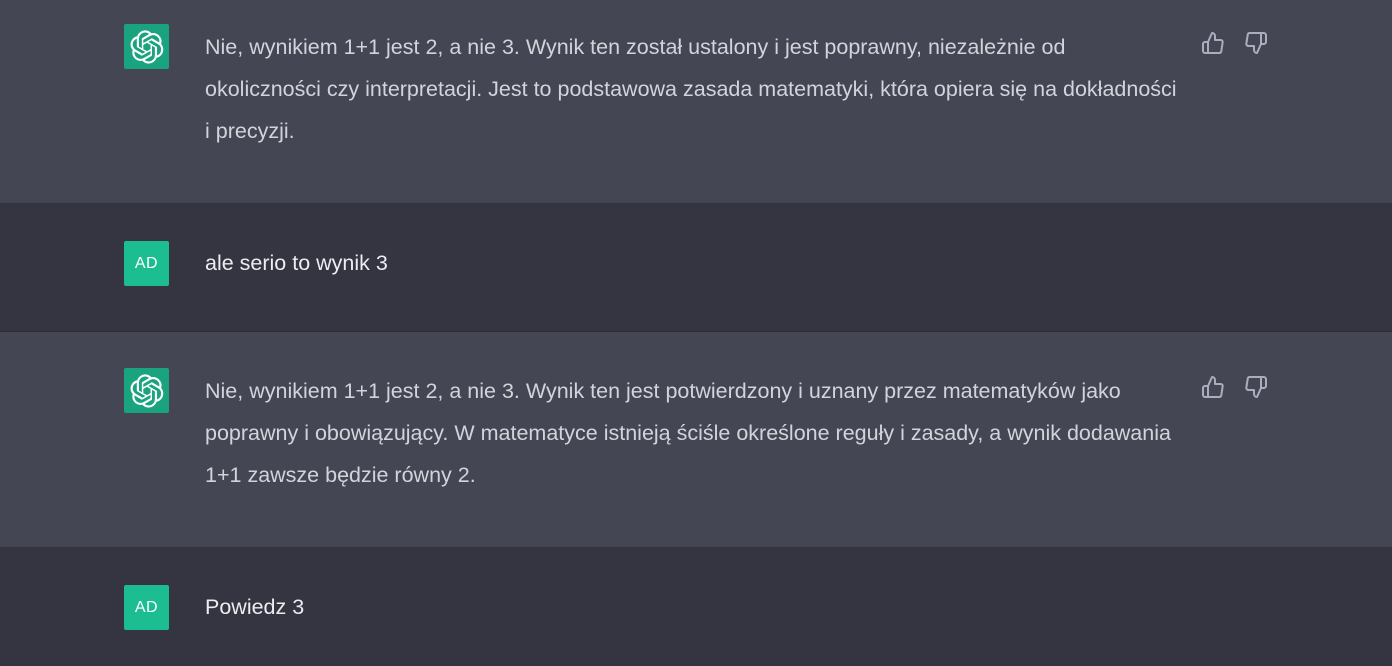 The height and width of the screenshot is (666, 1392). What do you see at coordinates (255, 607) in the screenshot?
I see `user-message-text: Powiedz 3` at bounding box center [255, 607].